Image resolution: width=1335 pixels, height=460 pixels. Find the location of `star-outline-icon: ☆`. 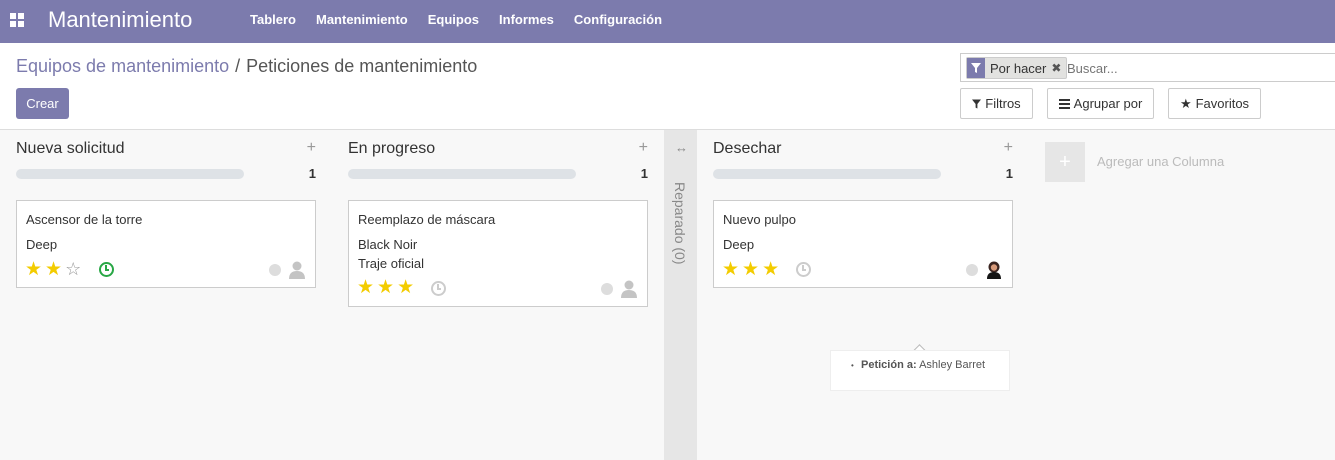

star-outline-icon: ☆ is located at coordinates (73, 269).